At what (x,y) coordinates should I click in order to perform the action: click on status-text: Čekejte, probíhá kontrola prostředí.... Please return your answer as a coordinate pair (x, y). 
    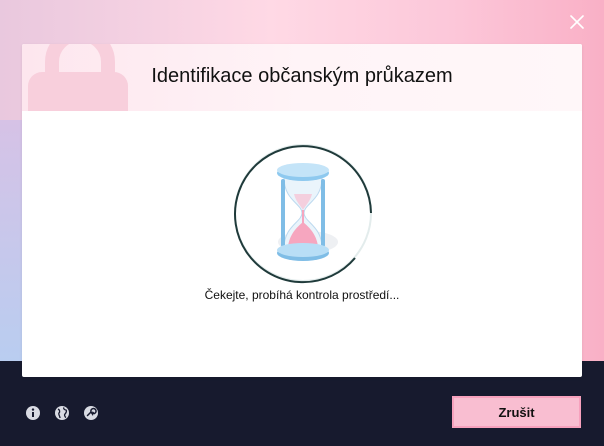
    Looking at the image, I should click on (302, 295).